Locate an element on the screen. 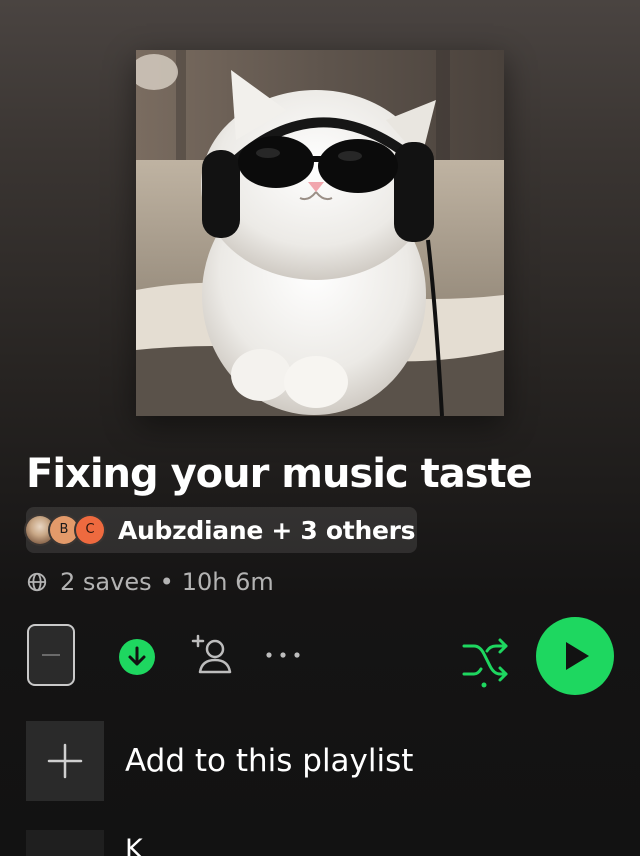  play-button is located at coordinates (575, 656).